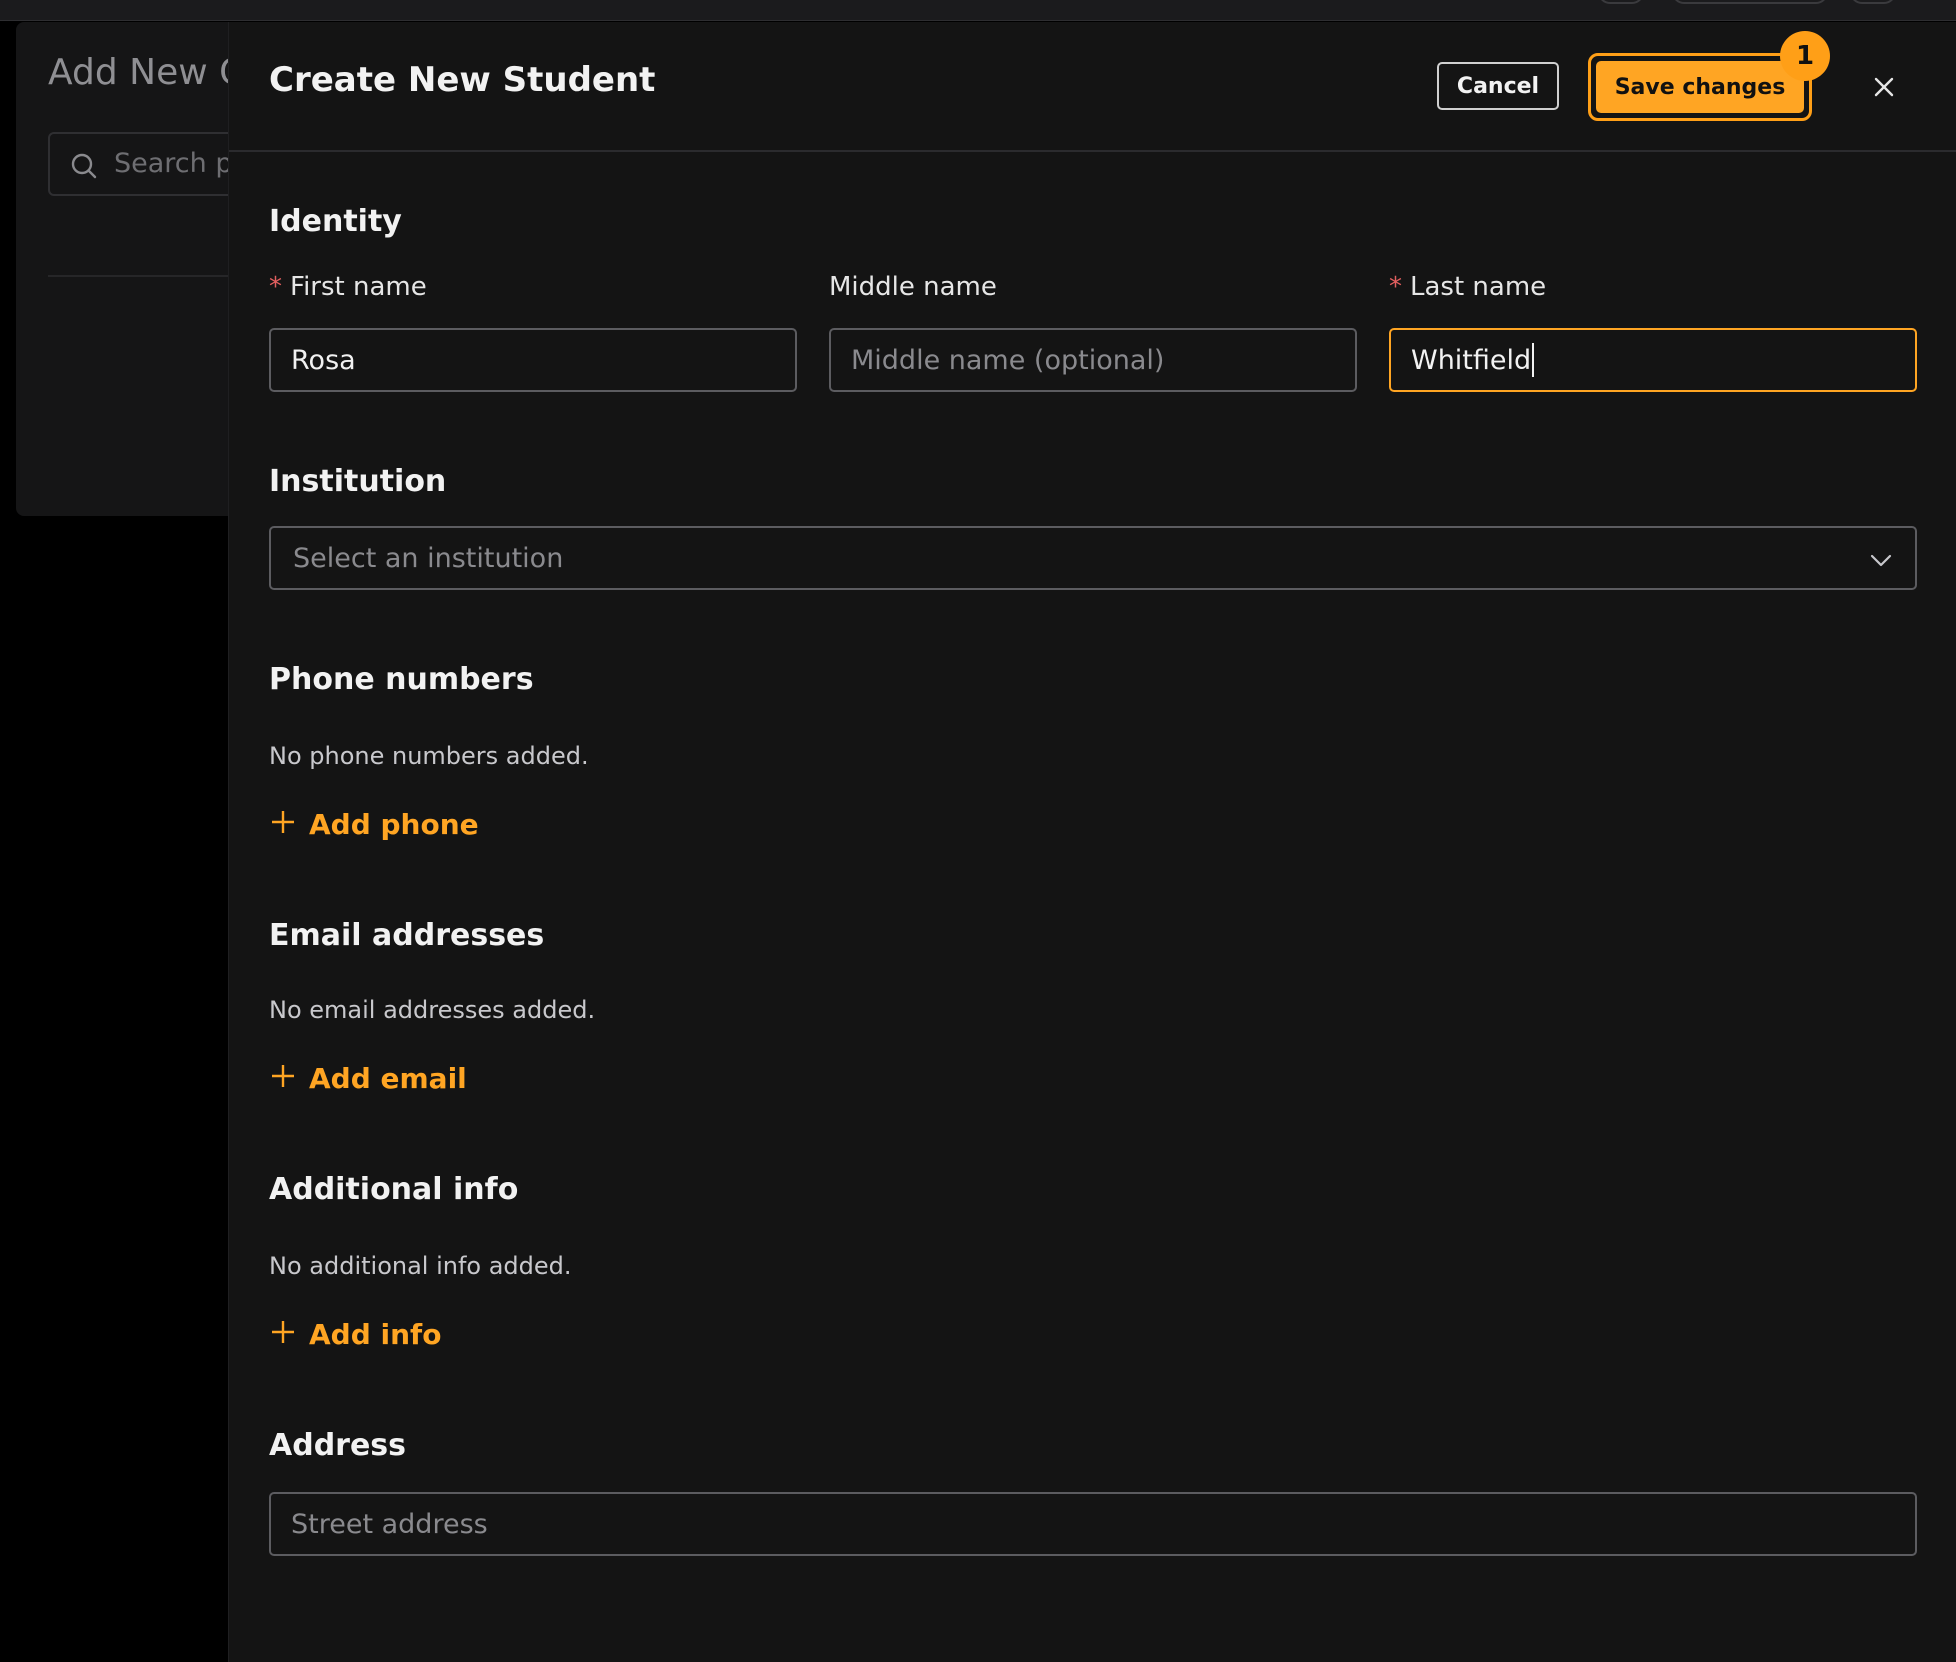 Image resolution: width=1956 pixels, height=1662 pixels. I want to click on close-icon, so click(1884, 87).